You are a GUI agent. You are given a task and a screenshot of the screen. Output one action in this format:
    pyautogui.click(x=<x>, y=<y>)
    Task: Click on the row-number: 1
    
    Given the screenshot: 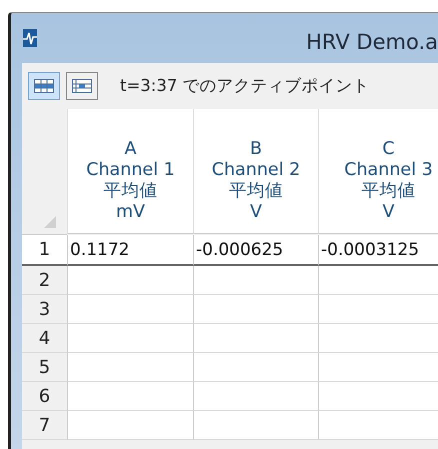 What is the action you would take?
    pyautogui.click(x=44, y=250)
    